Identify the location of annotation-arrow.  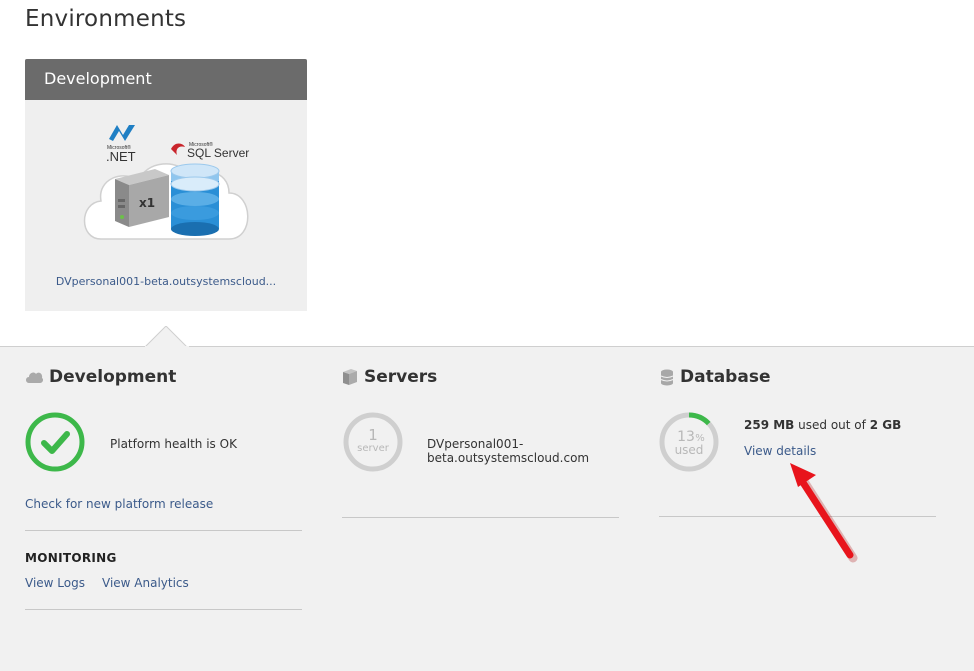
(824, 513).